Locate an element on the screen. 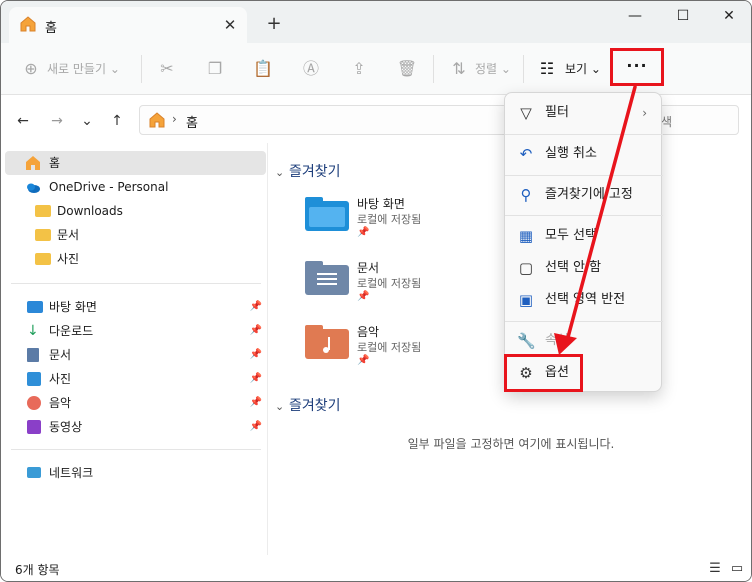 The image size is (752, 582). paste-icon: 📋 is located at coordinates (263, 69).